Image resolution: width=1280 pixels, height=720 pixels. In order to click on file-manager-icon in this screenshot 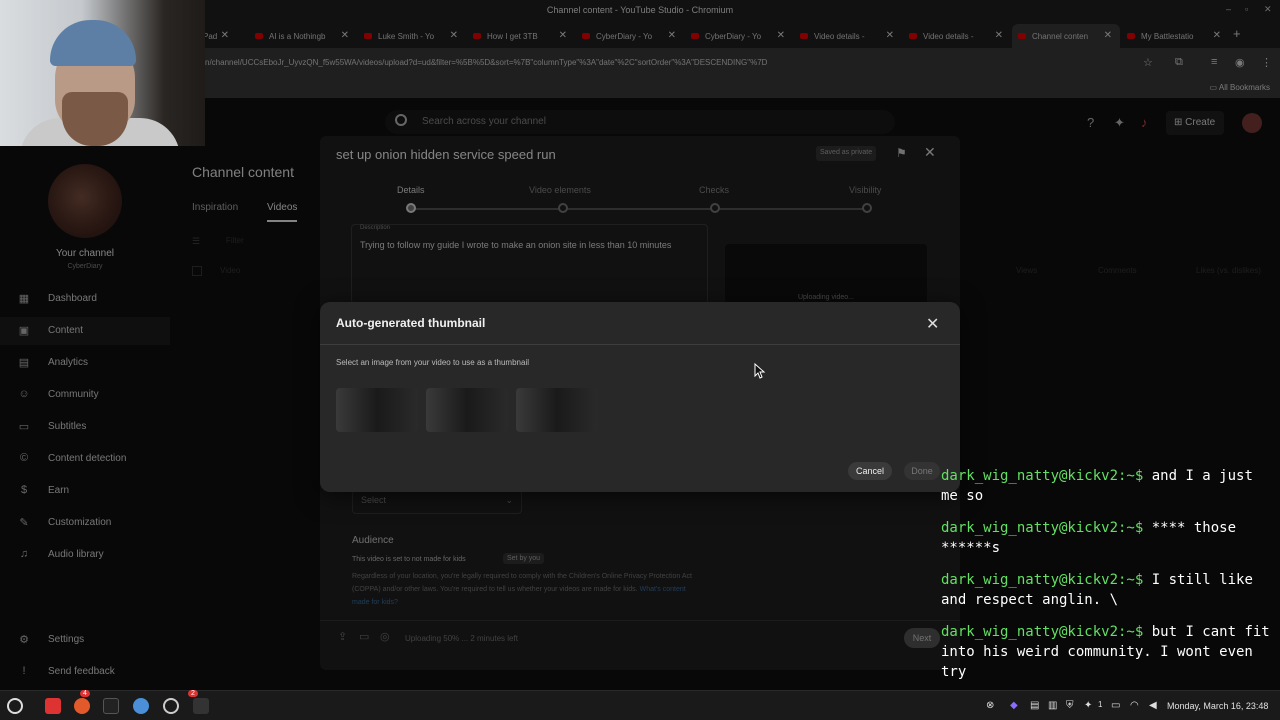, I will do `click(53, 706)`.